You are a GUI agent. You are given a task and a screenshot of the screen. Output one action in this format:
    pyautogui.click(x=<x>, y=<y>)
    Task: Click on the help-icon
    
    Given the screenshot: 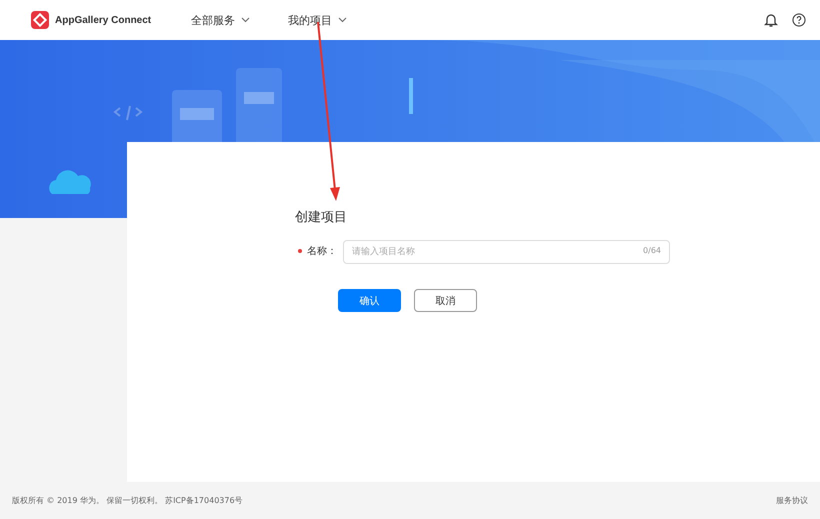 What is the action you would take?
    pyautogui.click(x=799, y=20)
    